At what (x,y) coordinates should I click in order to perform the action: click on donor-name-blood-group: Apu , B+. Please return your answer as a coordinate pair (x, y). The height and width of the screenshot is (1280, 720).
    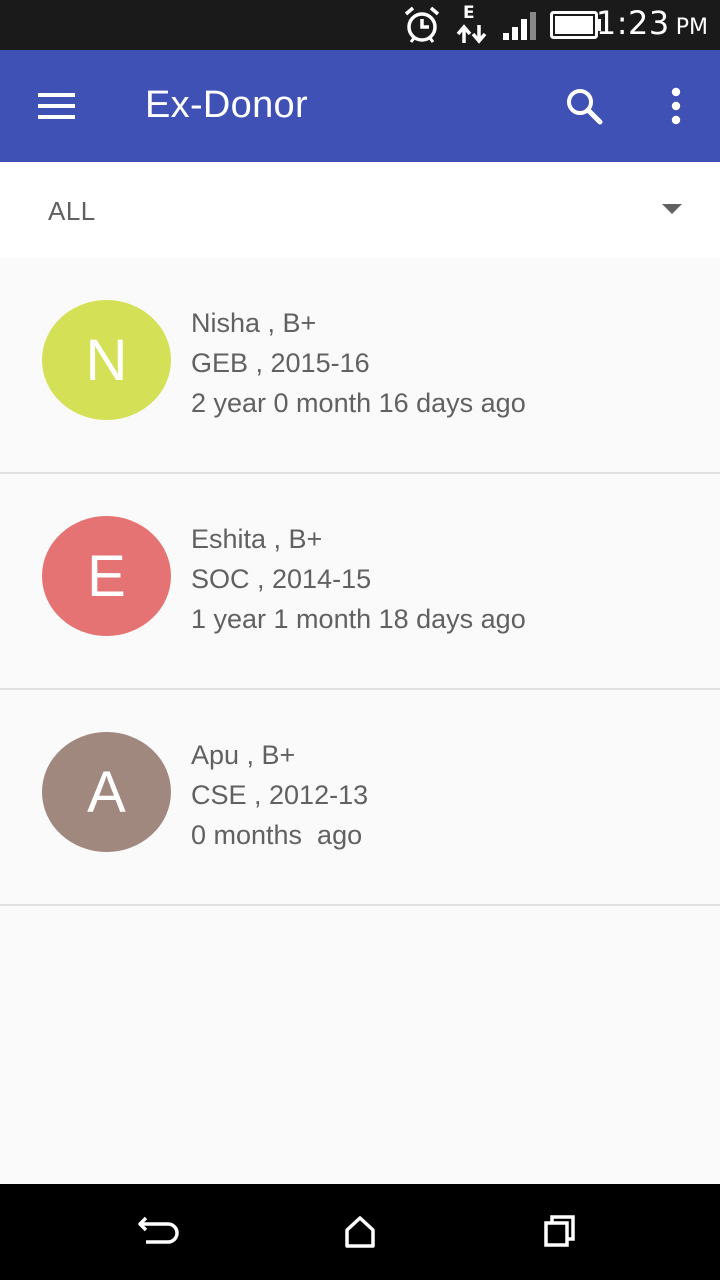
    Looking at the image, I should click on (243, 755).